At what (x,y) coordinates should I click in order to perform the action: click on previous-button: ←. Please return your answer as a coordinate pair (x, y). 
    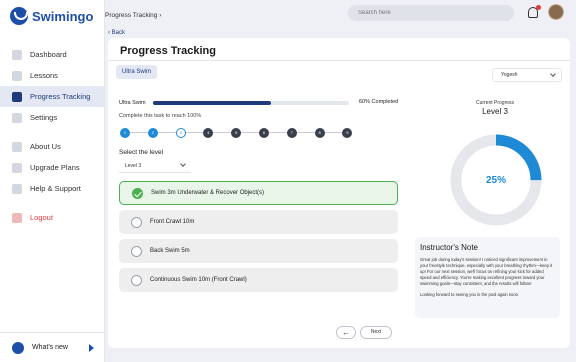
    Looking at the image, I should click on (346, 332).